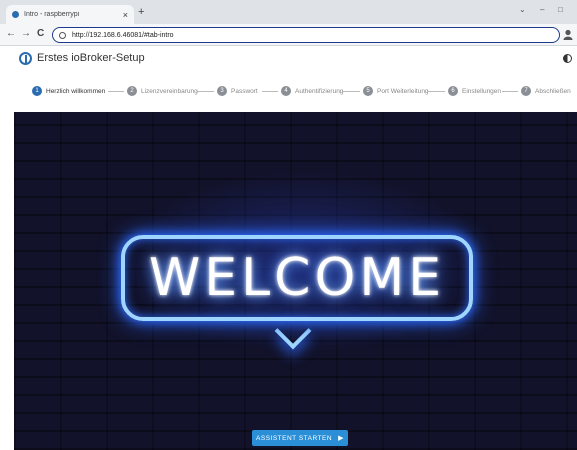 Image resolution: width=577 pixels, height=450 pixels. Describe the element at coordinates (26, 33) in the screenshot. I see `forward-button: →` at that location.